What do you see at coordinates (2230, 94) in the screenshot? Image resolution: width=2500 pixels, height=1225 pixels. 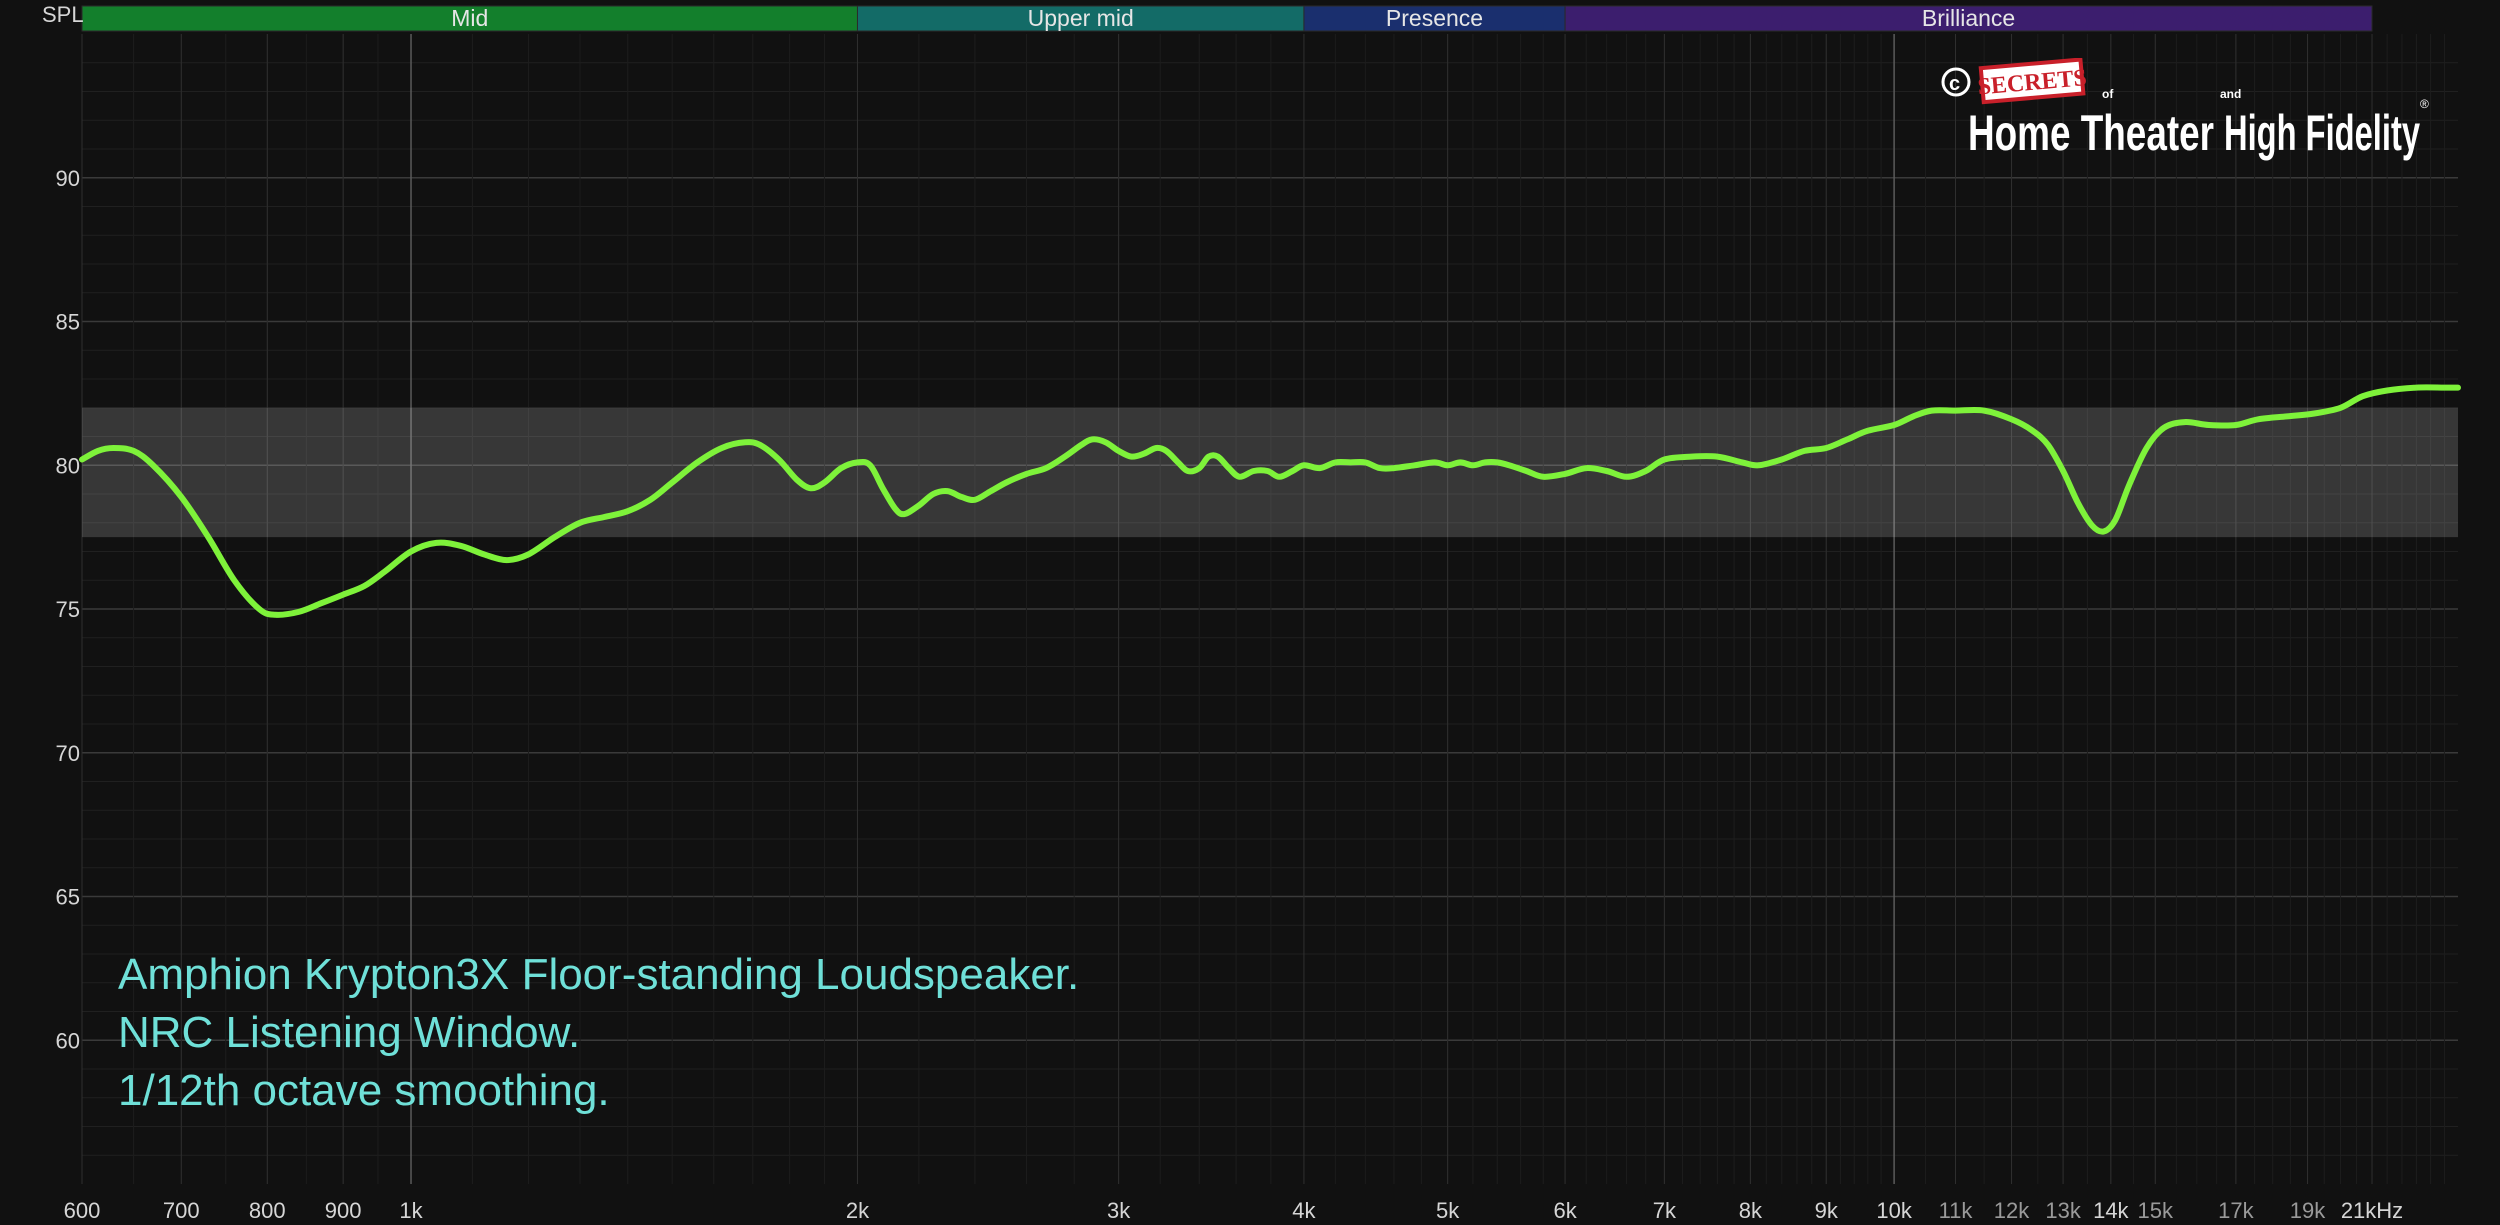 I see `logo-small-and: and` at bounding box center [2230, 94].